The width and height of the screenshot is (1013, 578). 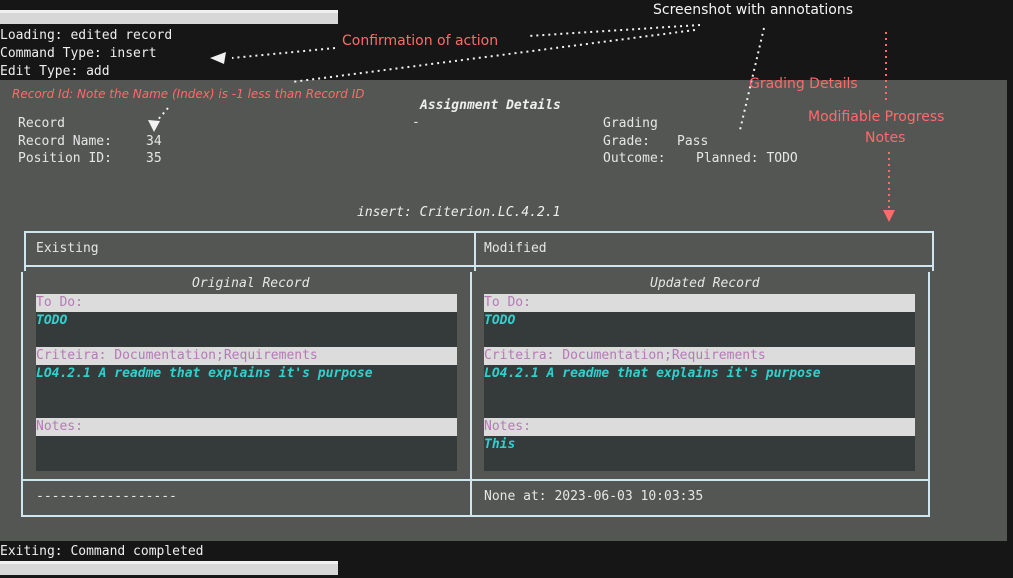 What do you see at coordinates (699, 453) in the screenshot?
I see `updated-notes-area` at bounding box center [699, 453].